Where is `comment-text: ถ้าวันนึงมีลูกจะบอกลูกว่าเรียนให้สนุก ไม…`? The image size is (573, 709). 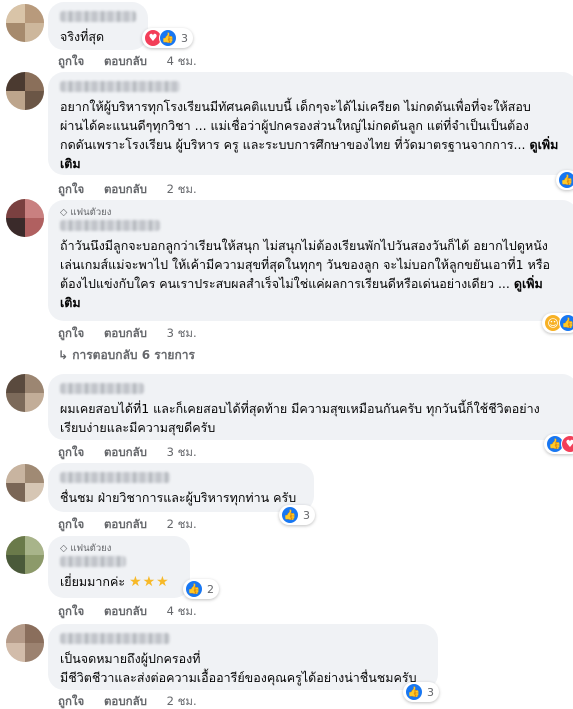 comment-text: ถ้าวันนึงมีลูกจะบอกลูกว่าเรียนให้สนุก ไม… is located at coordinates (305, 264).